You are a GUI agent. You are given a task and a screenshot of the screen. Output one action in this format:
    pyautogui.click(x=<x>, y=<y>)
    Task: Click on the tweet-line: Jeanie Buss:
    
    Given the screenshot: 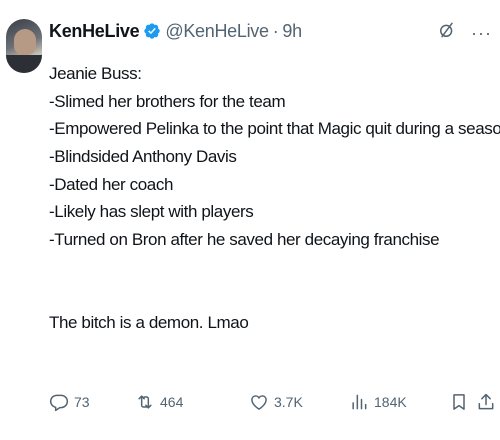 What is the action you would take?
    pyautogui.click(x=95, y=73)
    